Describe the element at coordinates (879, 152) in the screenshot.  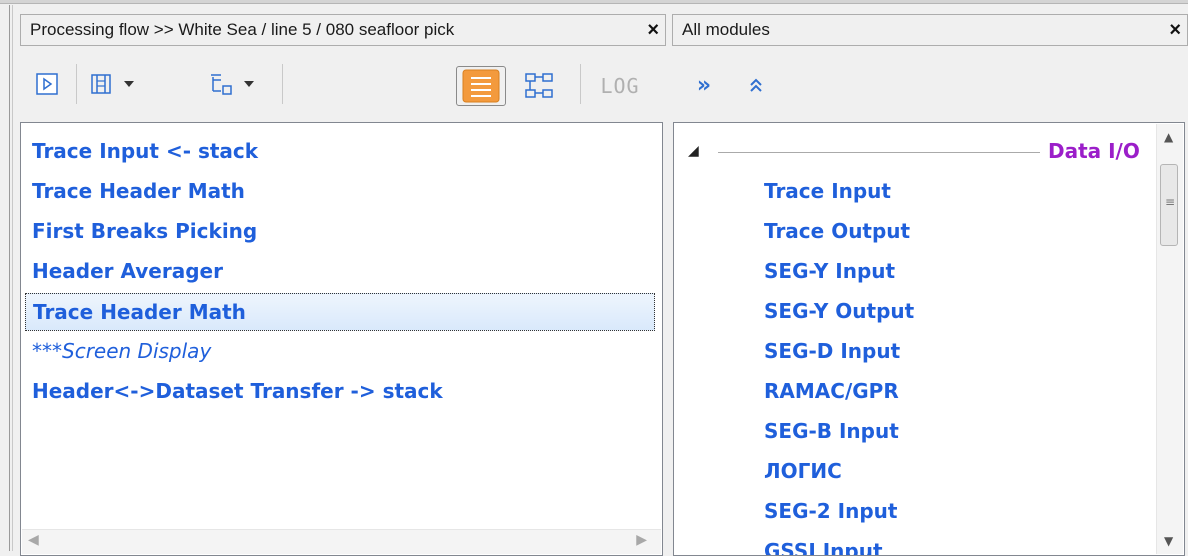
I see `group-divider-line` at that location.